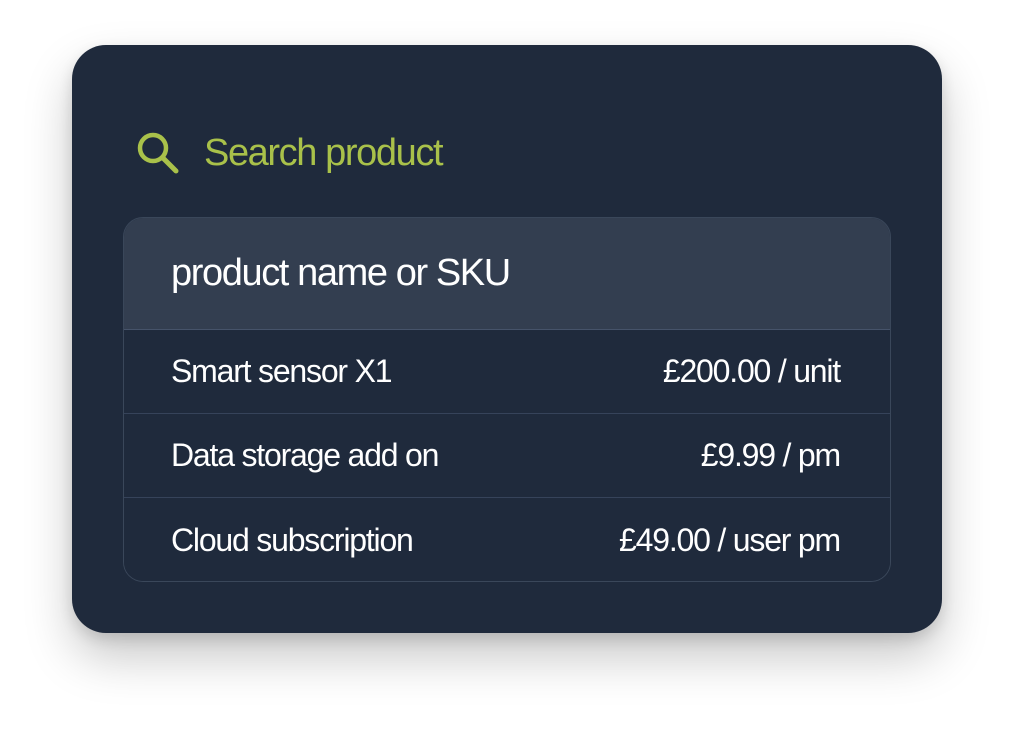  I want to click on list-item: Data storage add on £9.99 / pm, so click(507, 456).